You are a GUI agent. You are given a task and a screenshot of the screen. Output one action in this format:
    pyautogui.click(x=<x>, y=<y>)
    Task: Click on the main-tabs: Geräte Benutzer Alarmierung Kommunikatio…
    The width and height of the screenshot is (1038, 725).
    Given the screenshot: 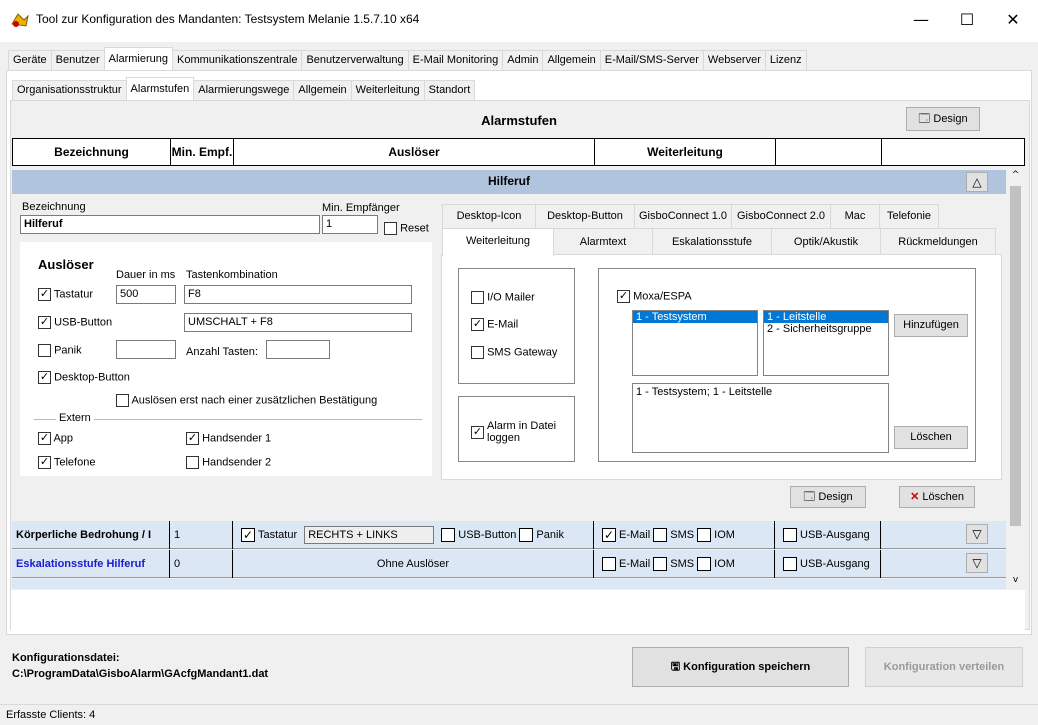 What is the action you would take?
    pyautogui.click(x=407, y=58)
    